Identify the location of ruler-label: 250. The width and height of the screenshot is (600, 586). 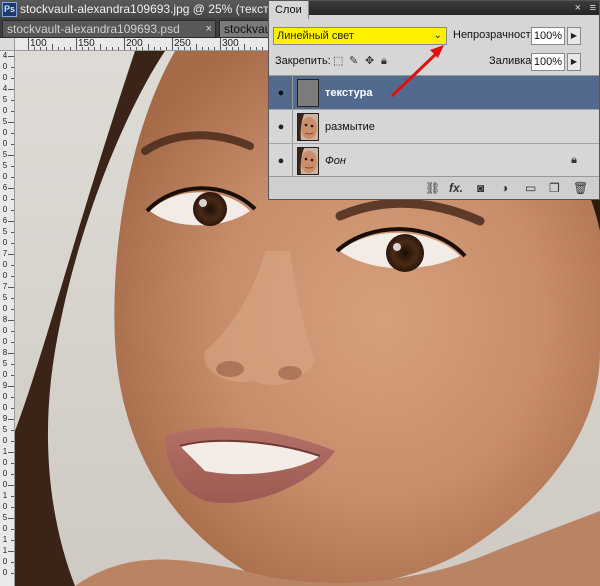
(182, 43).